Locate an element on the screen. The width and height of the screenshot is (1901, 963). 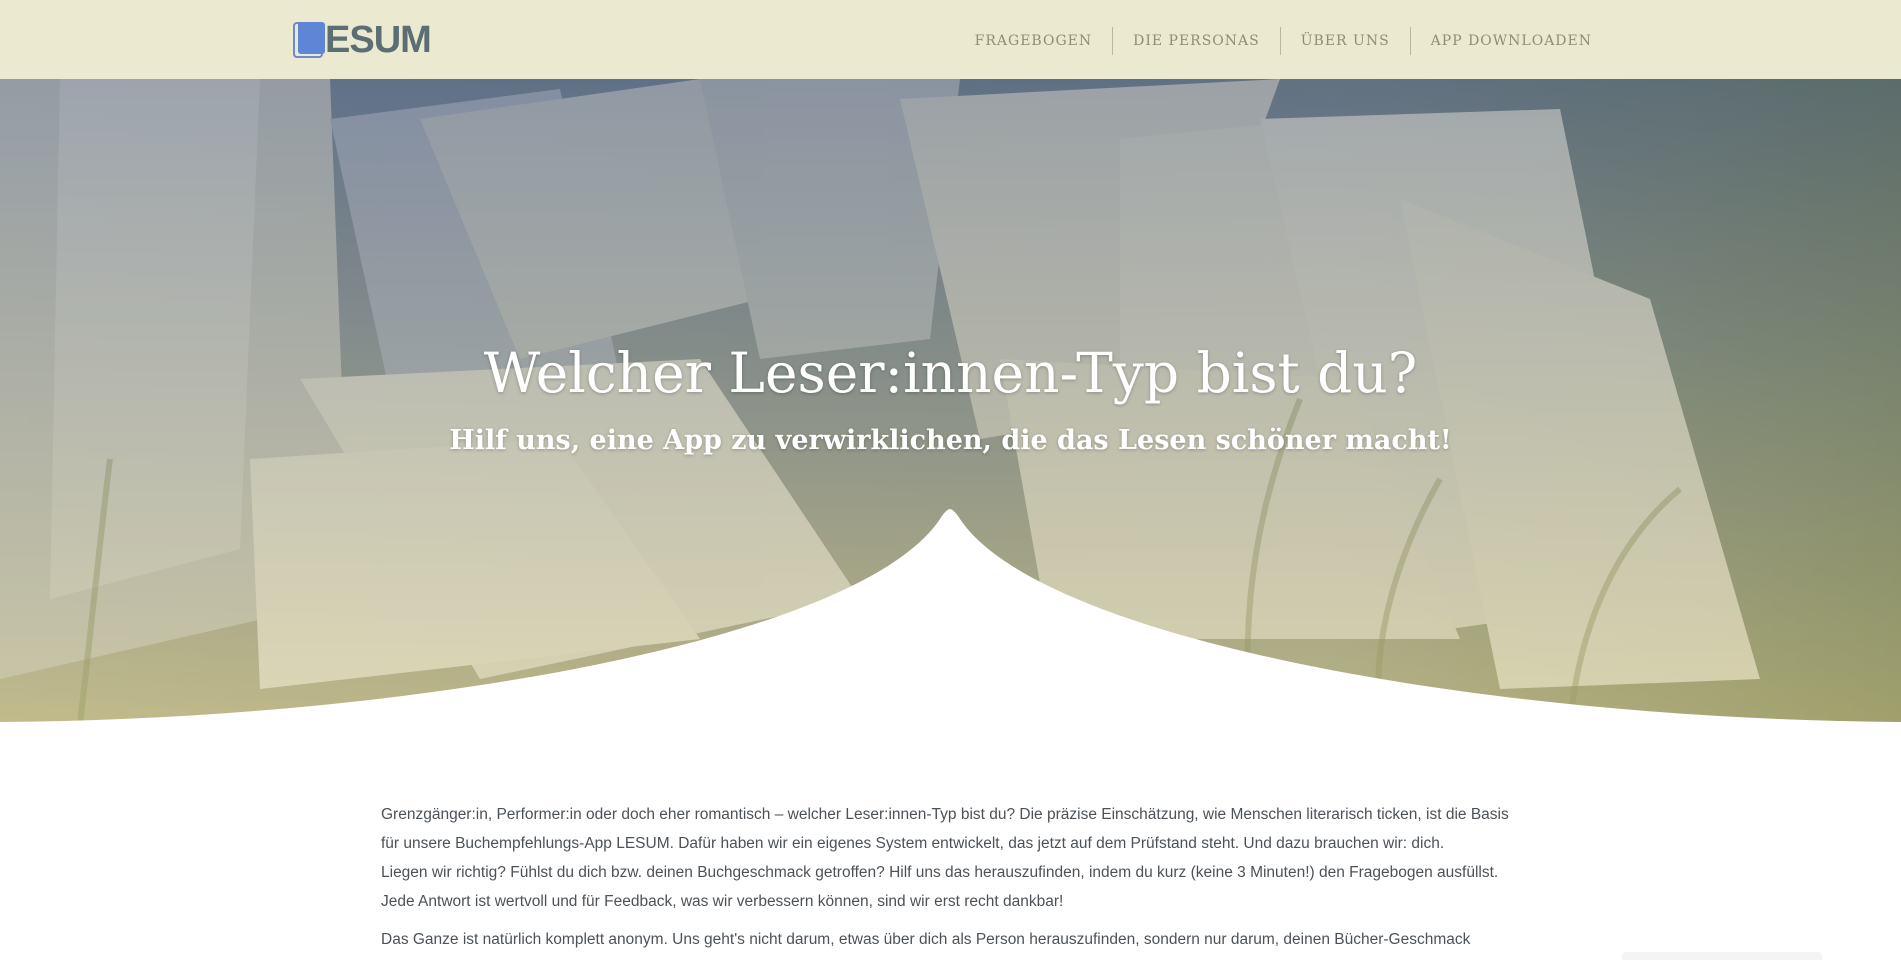
nav-item-personas: DIE PERSONAS is located at coordinates (1196, 41).